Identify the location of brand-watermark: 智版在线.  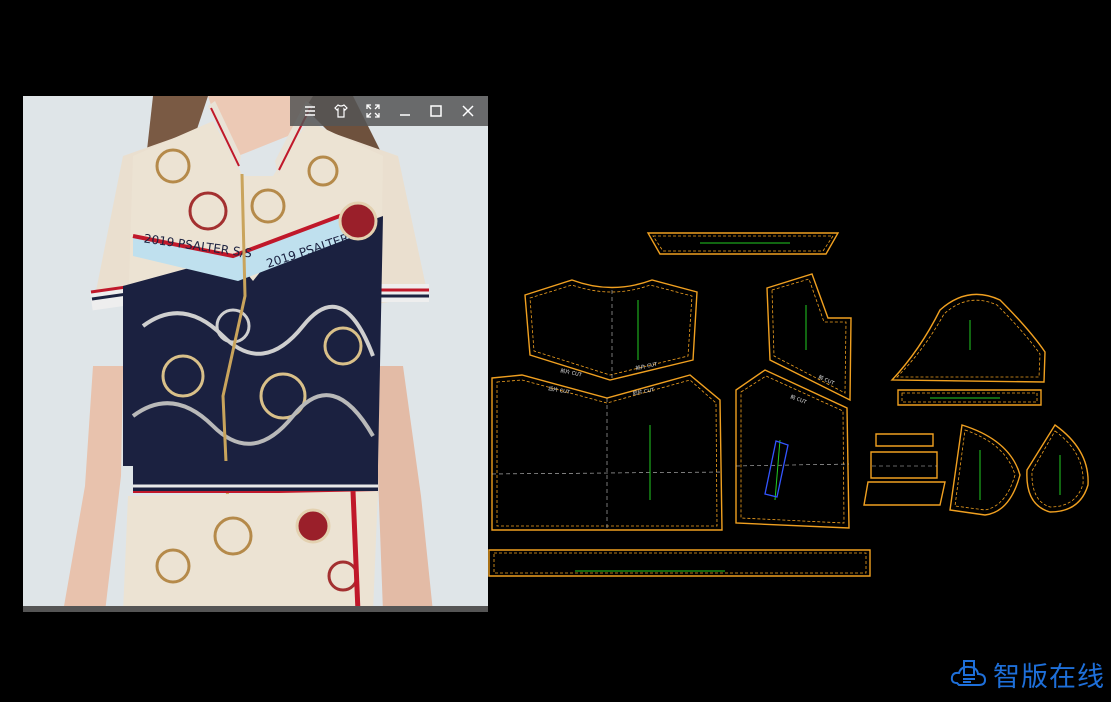
(1027, 674).